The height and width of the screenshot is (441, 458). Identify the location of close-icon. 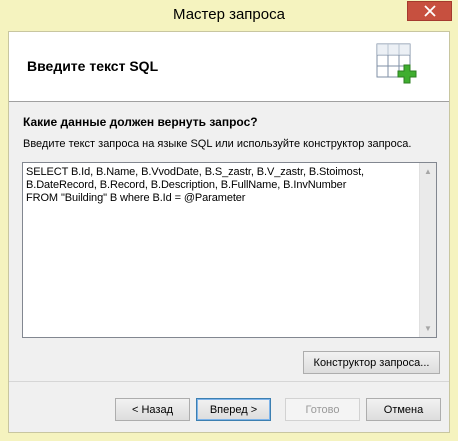
(429, 11).